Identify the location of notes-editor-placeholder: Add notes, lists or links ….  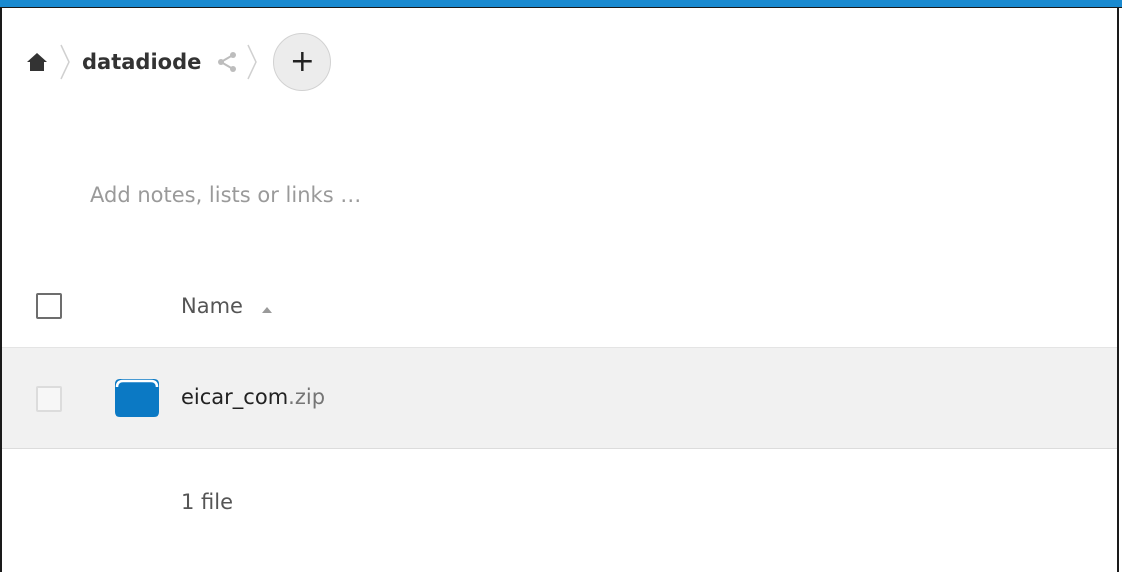
(225, 195).